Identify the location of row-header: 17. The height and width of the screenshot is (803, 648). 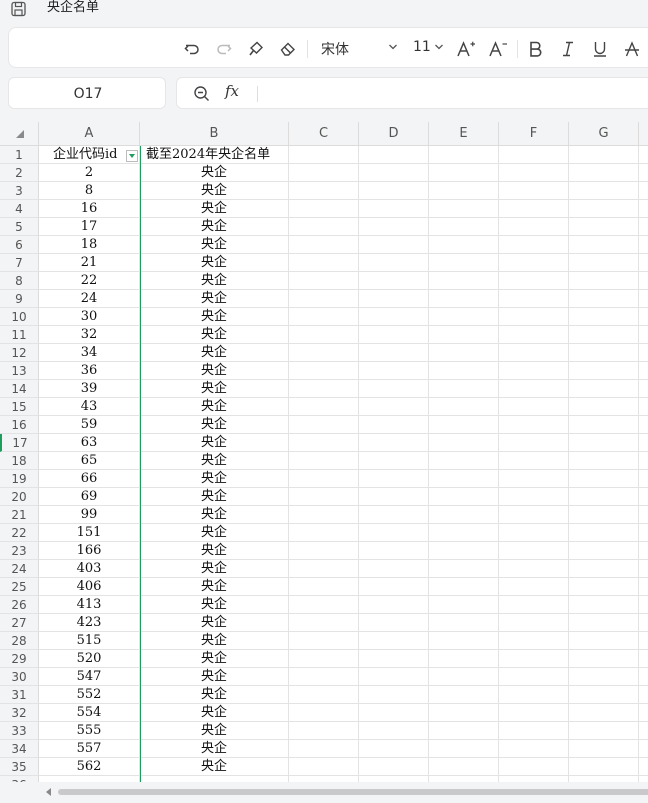
(19, 443).